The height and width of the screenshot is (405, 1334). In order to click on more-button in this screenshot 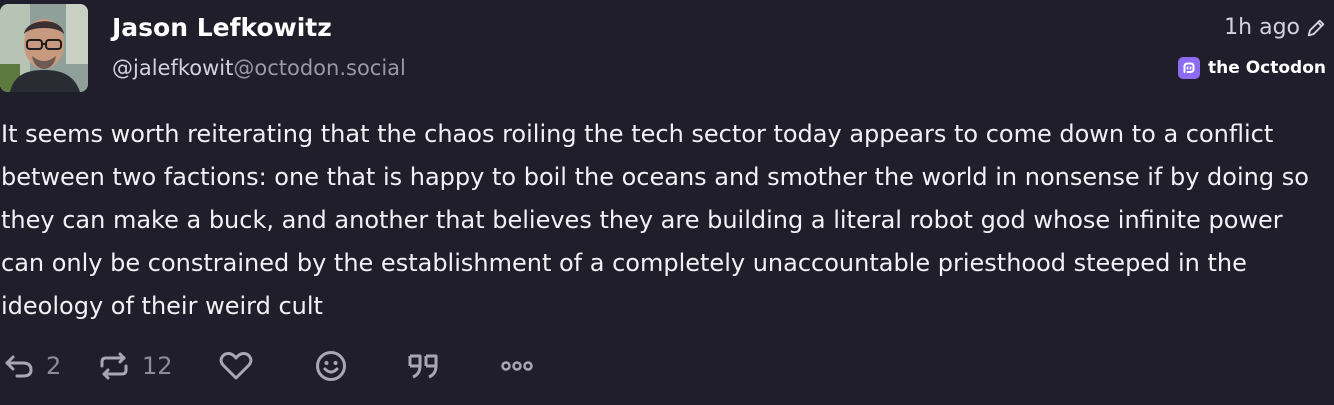, I will do `click(518, 366)`.